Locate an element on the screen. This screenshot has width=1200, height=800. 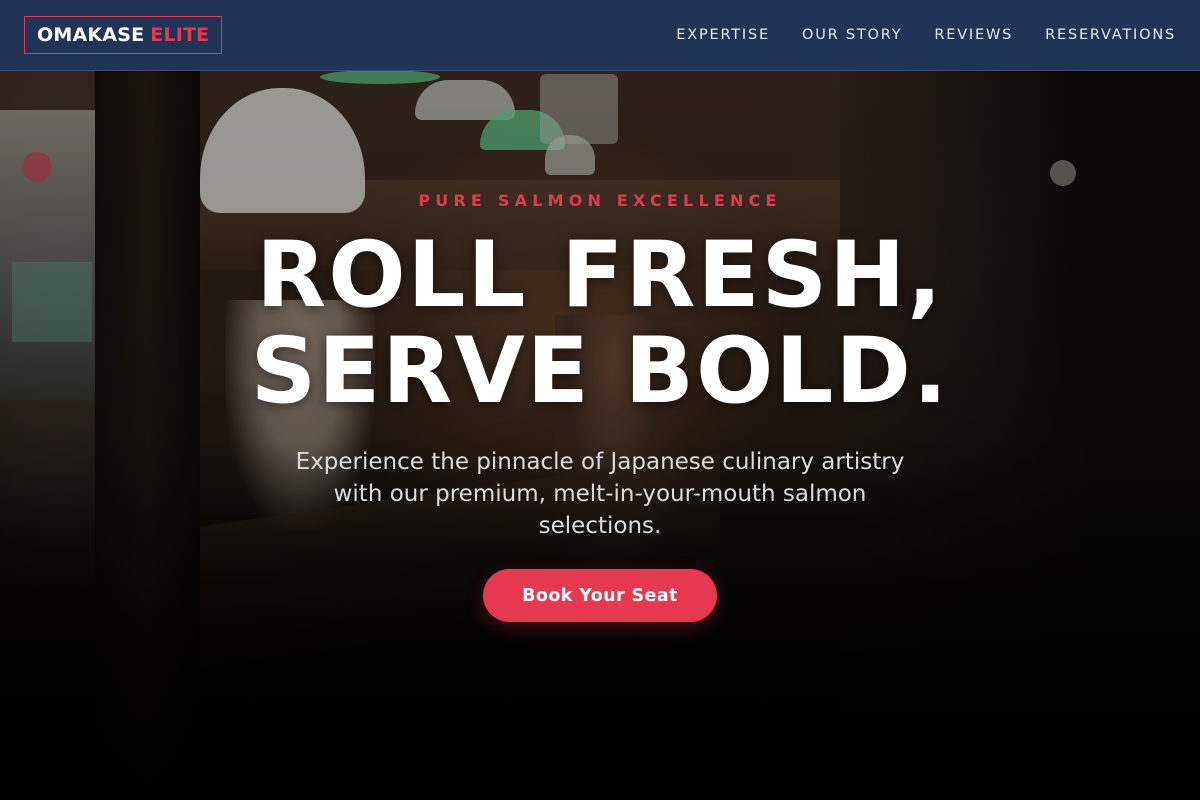
nav-link-expertise: EXPERTISE is located at coordinates (723, 35).